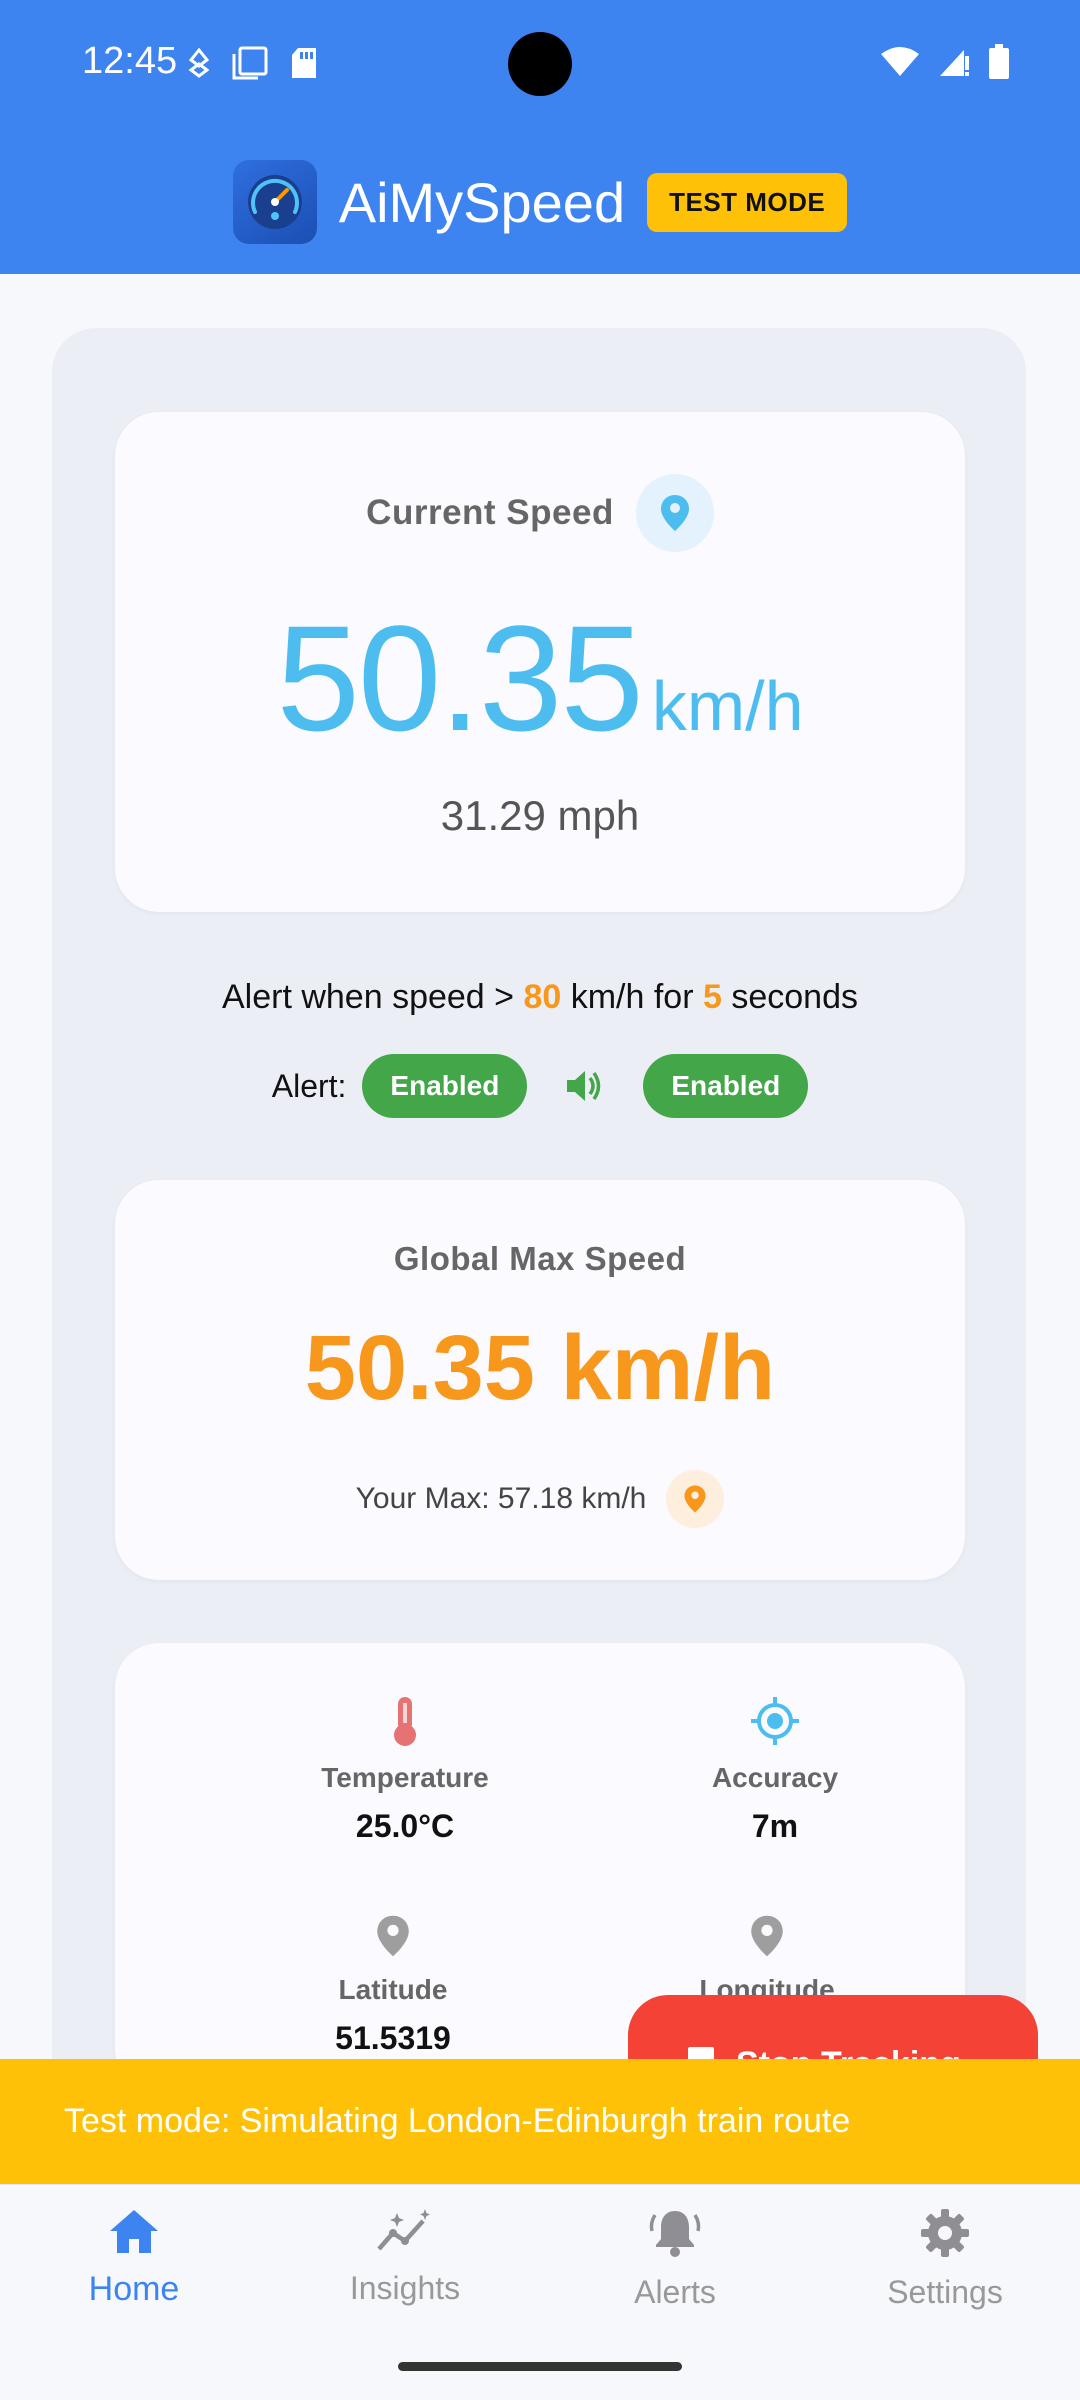  Describe the element at coordinates (726, 1086) in the screenshot. I see `sound-enabled-toggle: Enabled` at that location.